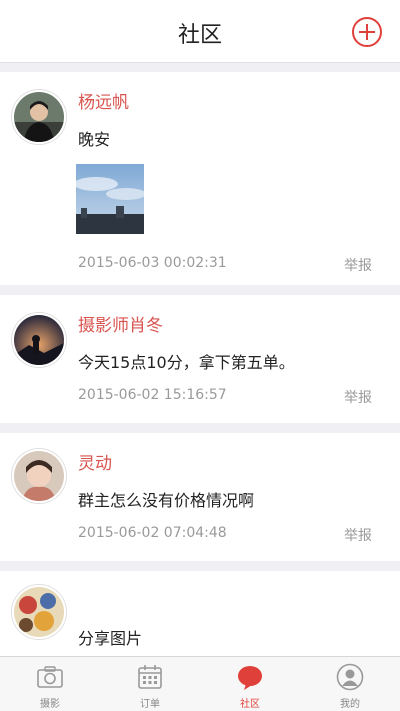  What do you see at coordinates (186, 362) in the screenshot?
I see `post-text: 今天15点10分，拿下第五单。` at bounding box center [186, 362].